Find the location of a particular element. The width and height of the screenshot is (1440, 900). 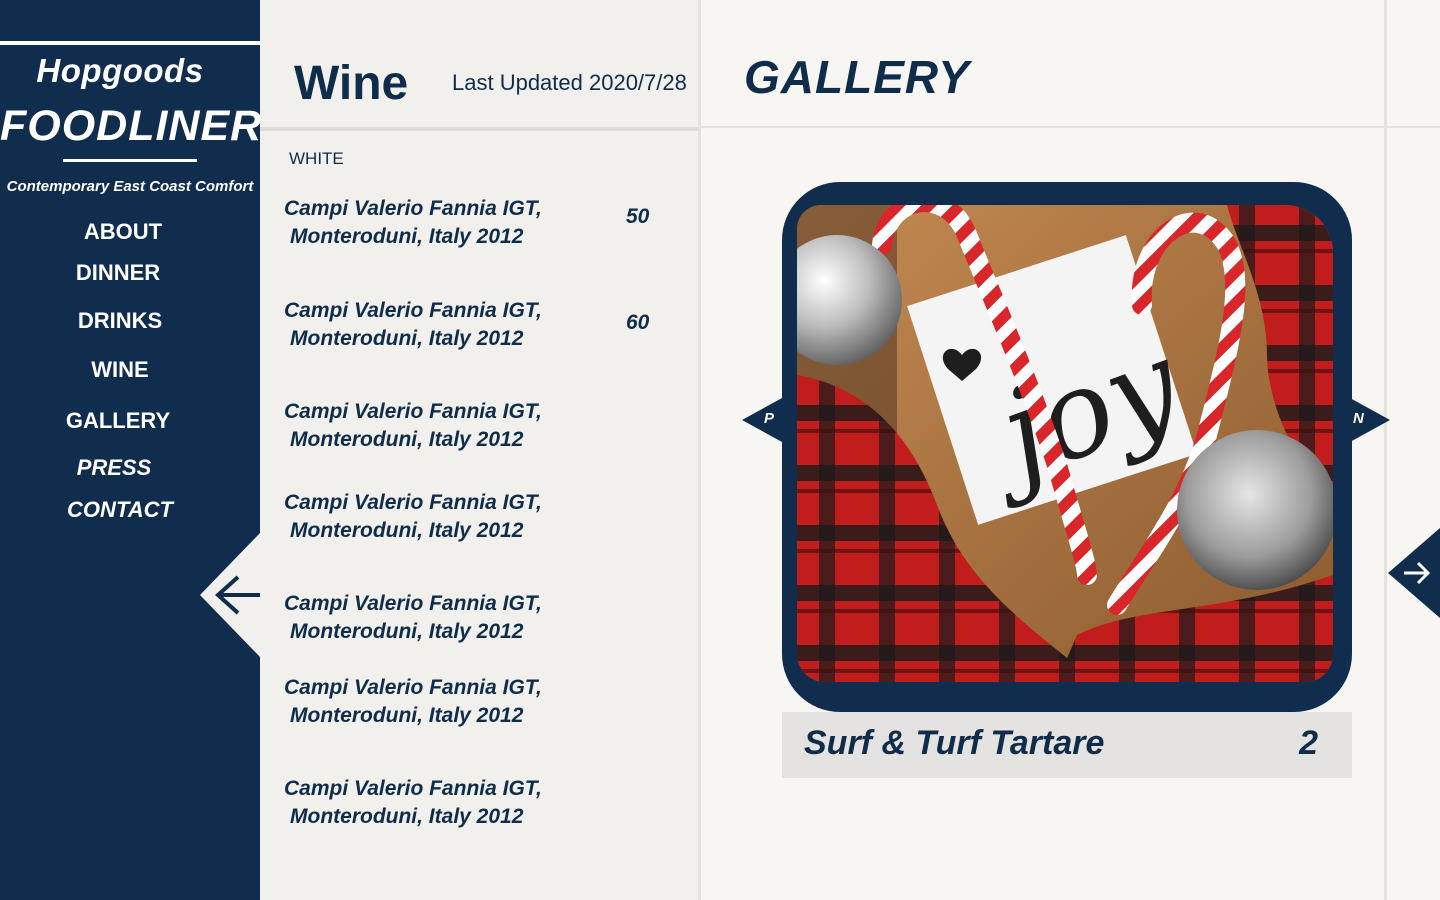

gallery-prev-shape is located at coordinates (762, 420).